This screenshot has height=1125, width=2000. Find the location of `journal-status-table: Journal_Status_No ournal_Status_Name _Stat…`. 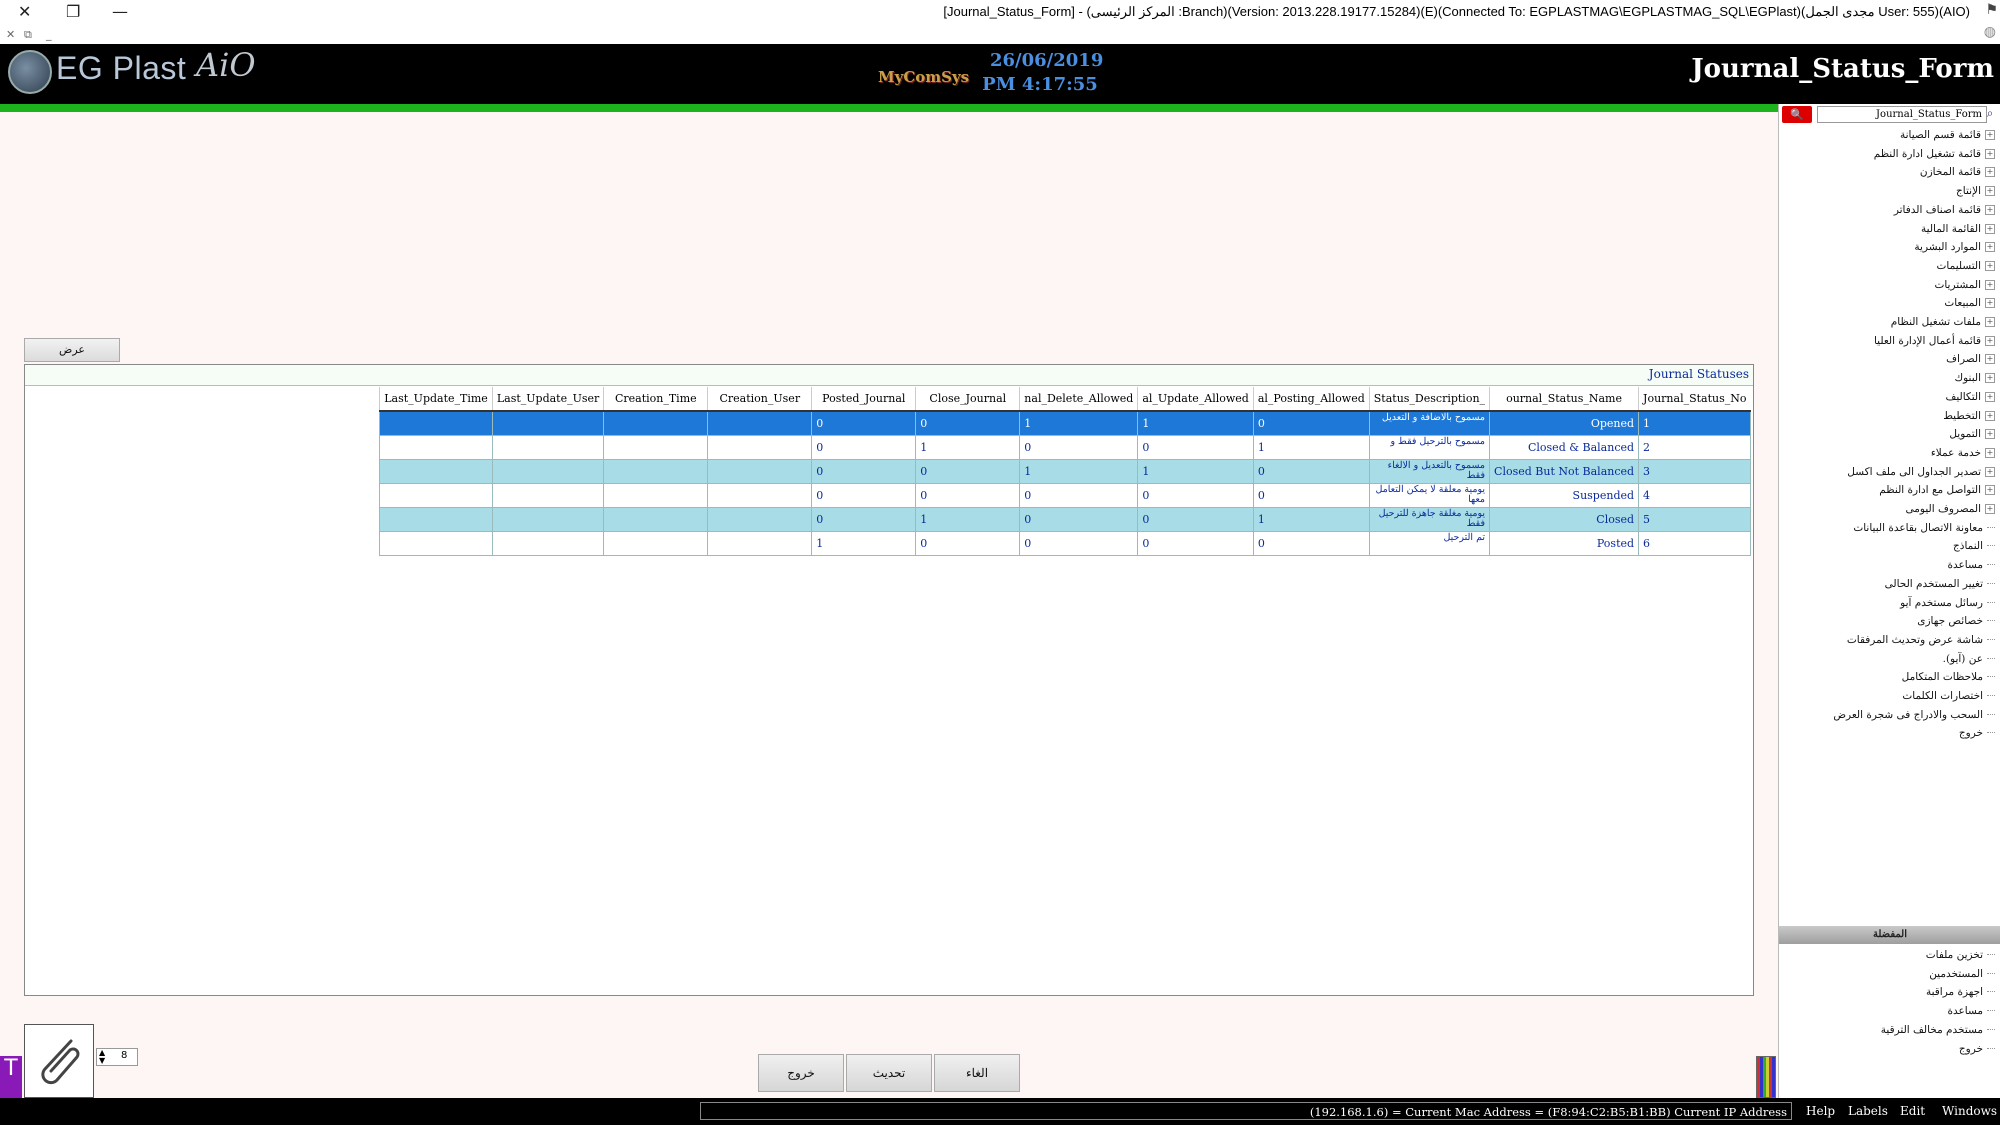

journal-status-table: Journal_Status_No ournal_Status_Name _Stat… is located at coordinates (1065, 471).